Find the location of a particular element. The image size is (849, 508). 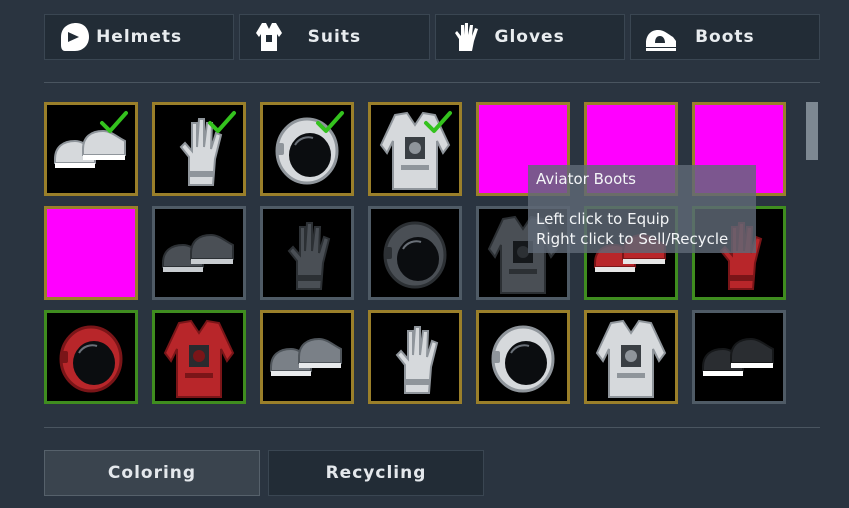

tab-boots: Boots is located at coordinates (724, 37).